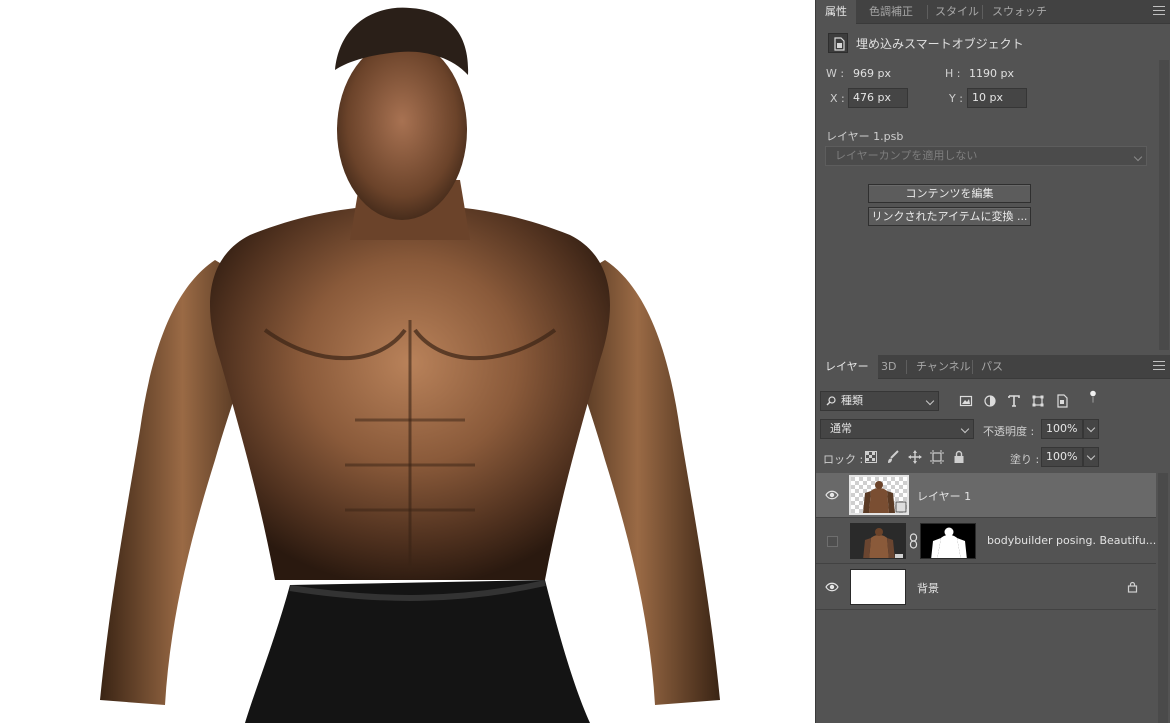  I want to click on tab-3d: 3D, so click(888, 367).